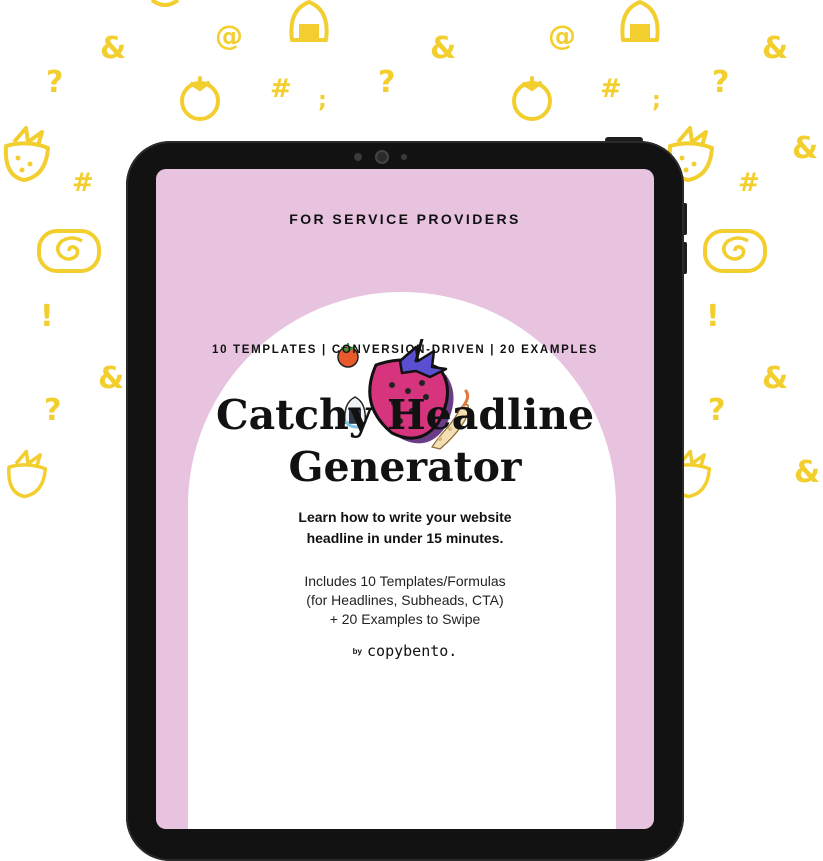 The image size is (823, 861). What do you see at coordinates (405, 467) in the screenshot?
I see `title-line-2: Generator` at bounding box center [405, 467].